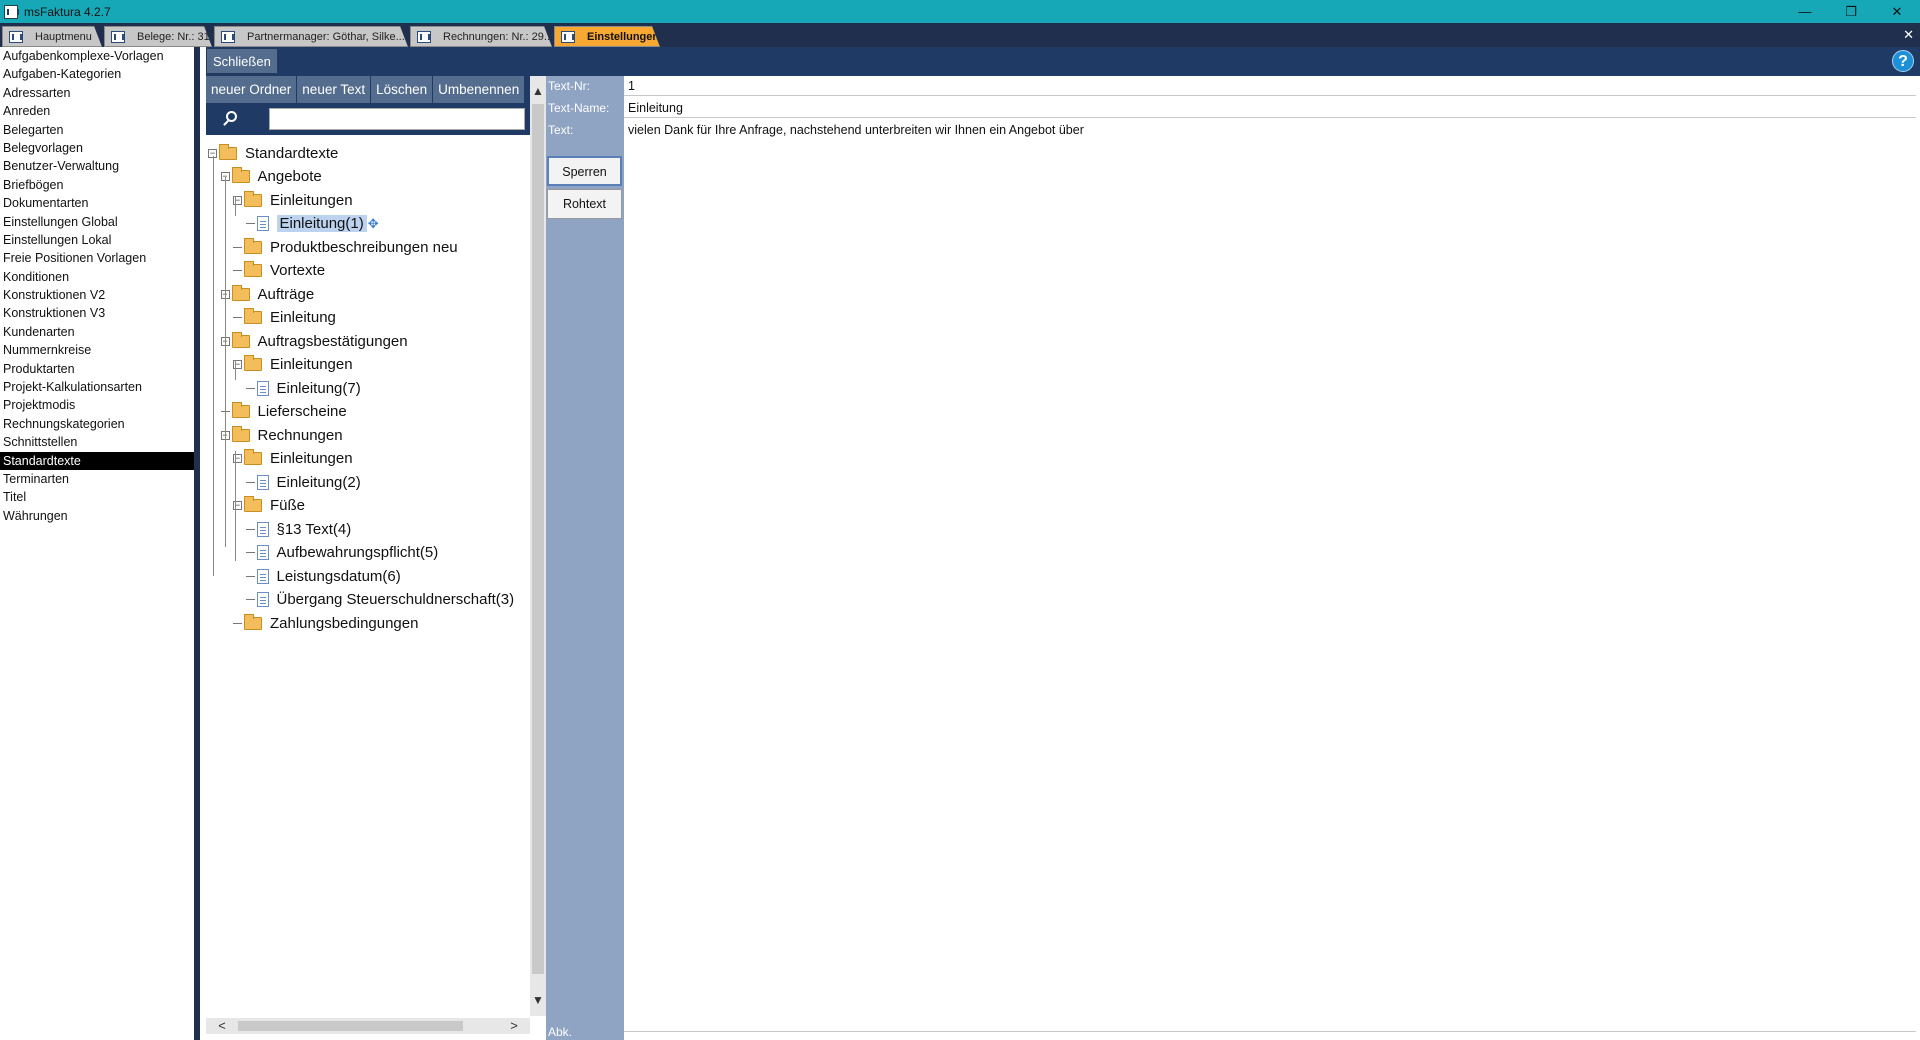 The image size is (1920, 1040). What do you see at coordinates (288, 505) in the screenshot?
I see `tree-node-label: Füße` at bounding box center [288, 505].